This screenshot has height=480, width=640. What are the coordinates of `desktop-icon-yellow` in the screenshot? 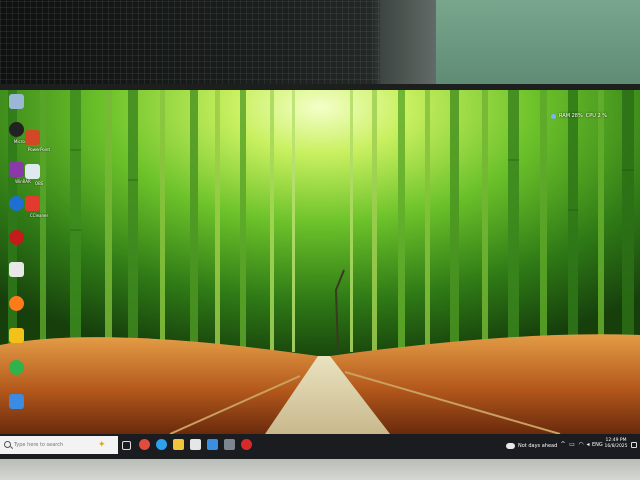 It's located at (19, 341).